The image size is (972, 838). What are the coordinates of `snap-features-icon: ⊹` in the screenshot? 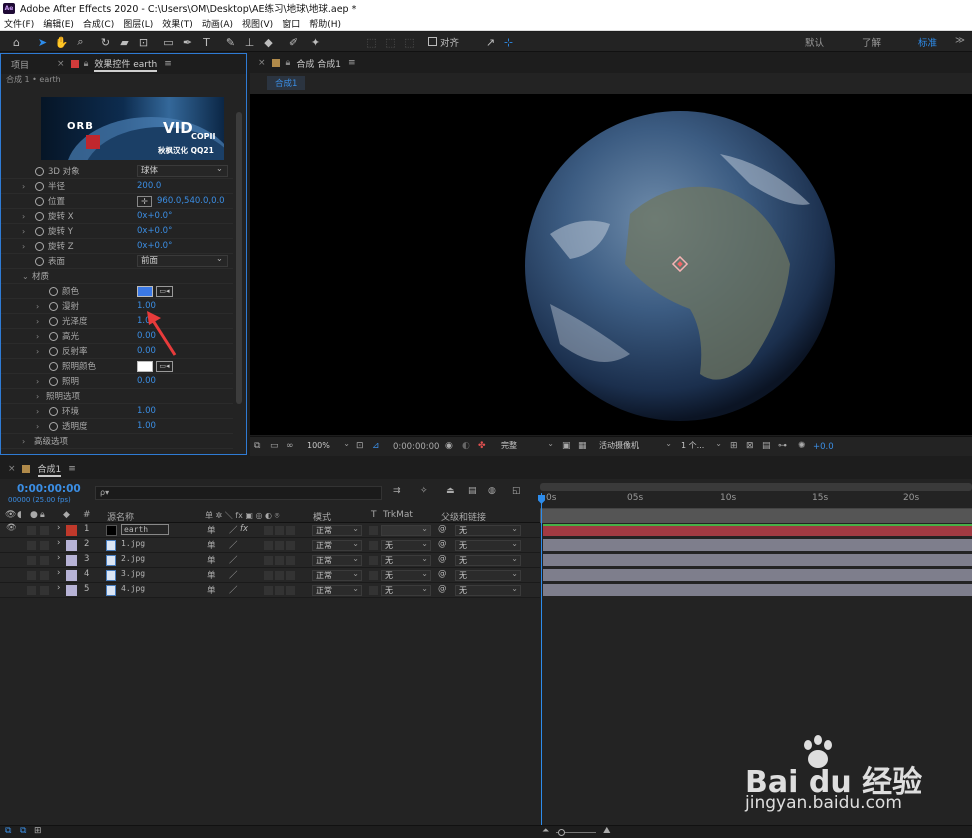 It's located at (508, 42).